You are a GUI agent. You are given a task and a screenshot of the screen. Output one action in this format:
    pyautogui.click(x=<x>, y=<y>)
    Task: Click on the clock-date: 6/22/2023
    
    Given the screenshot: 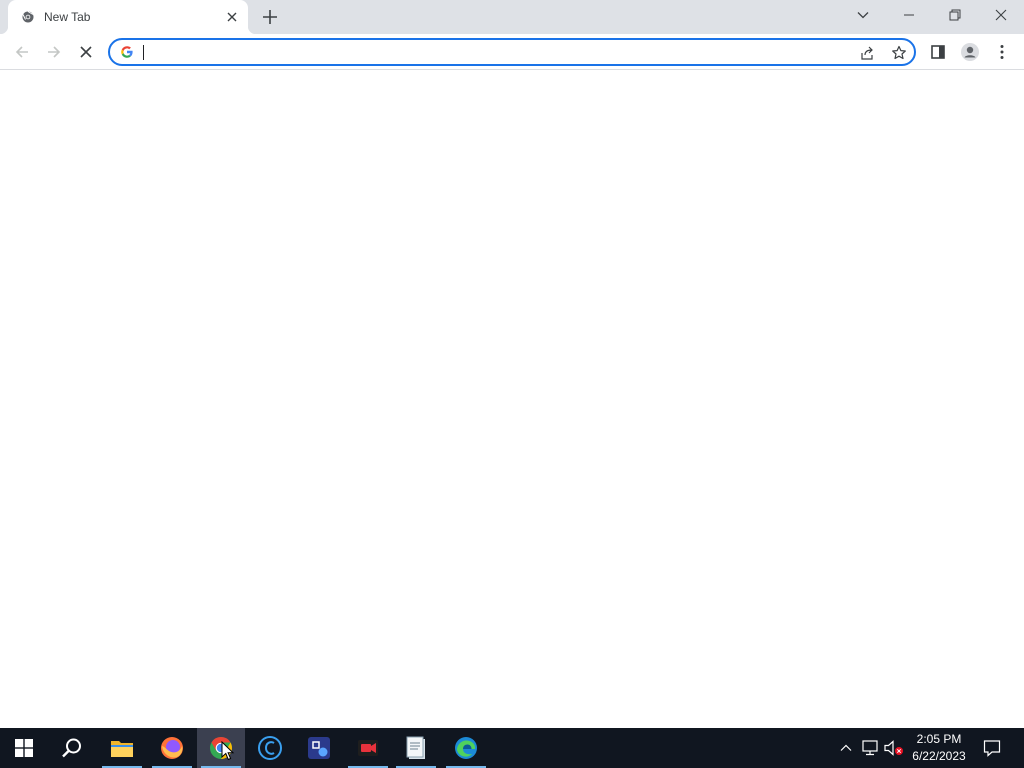 What is the action you would take?
    pyautogui.click(x=939, y=756)
    